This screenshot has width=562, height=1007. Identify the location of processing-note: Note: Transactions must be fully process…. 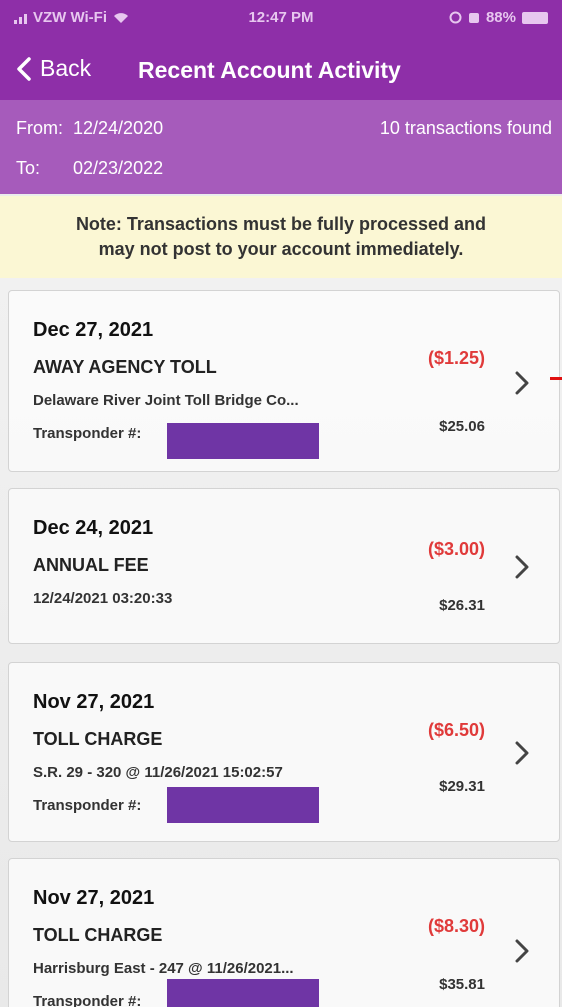
(281, 237).